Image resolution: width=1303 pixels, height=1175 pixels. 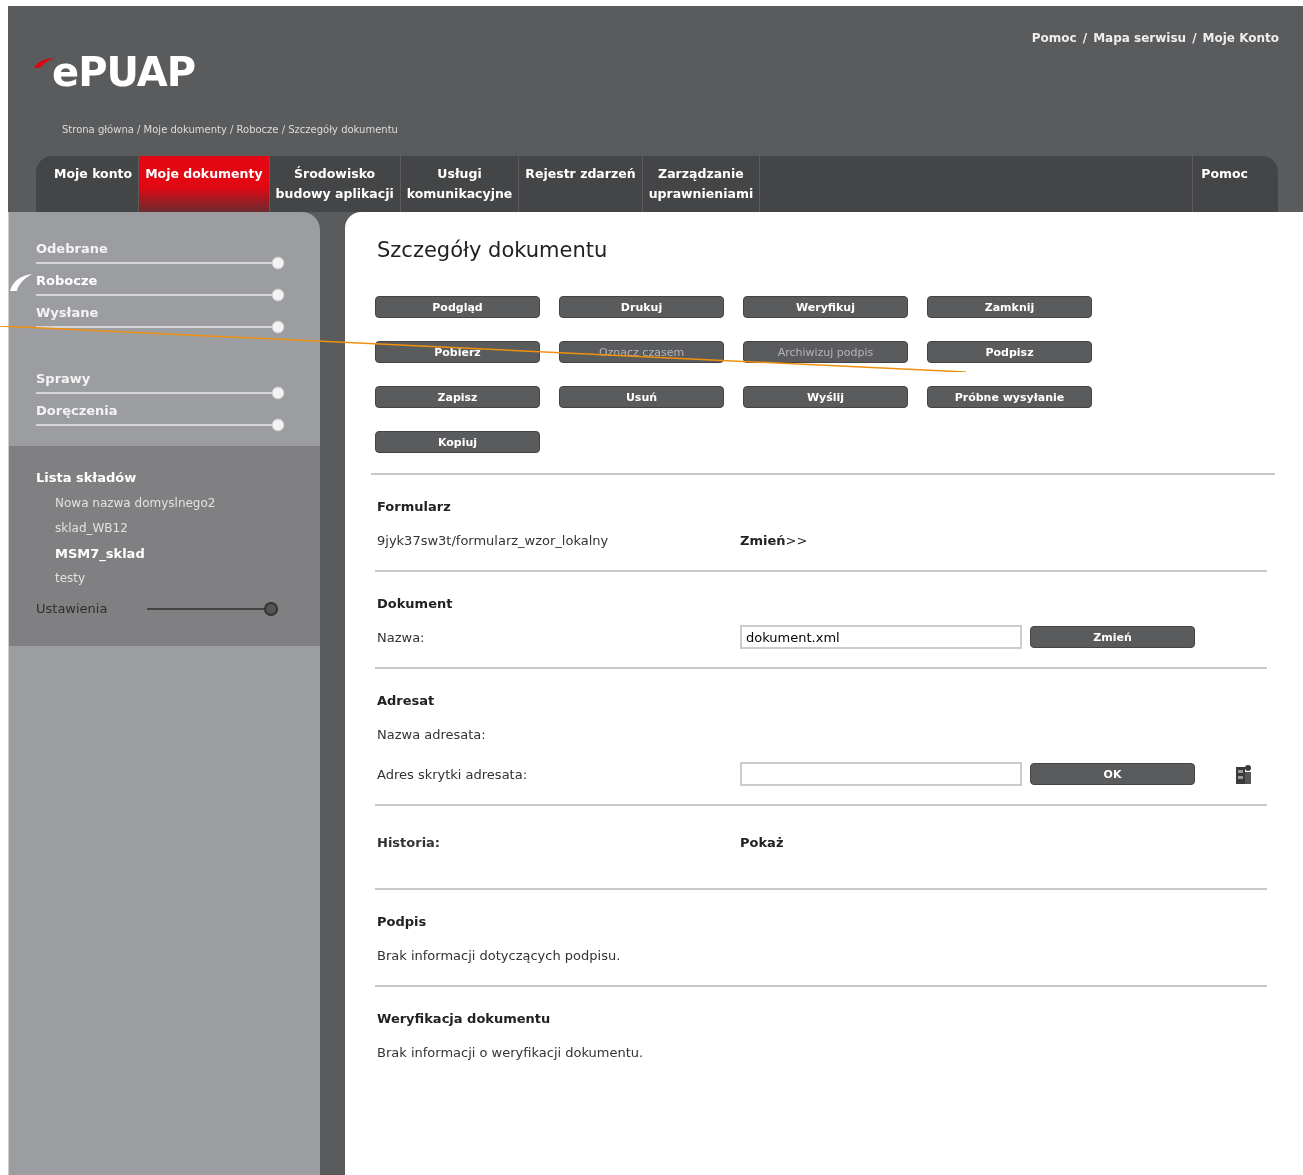 I want to click on action-button: Zamknij, so click(x=1009, y=307).